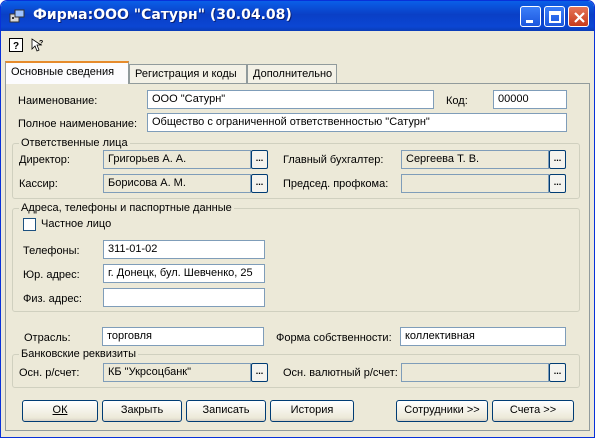 This screenshot has width=595, height=438. I want to click on code-label: Код:, so click(457, 101).